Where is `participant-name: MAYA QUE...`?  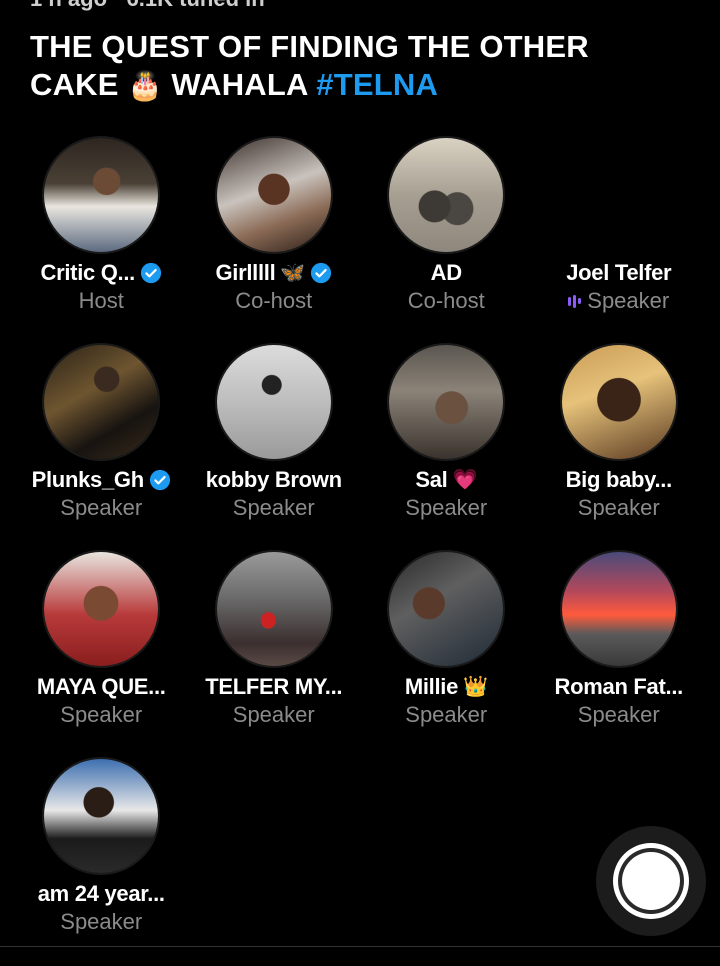 participant-name: MAYA QUE... is located at coordinates (101, 686).